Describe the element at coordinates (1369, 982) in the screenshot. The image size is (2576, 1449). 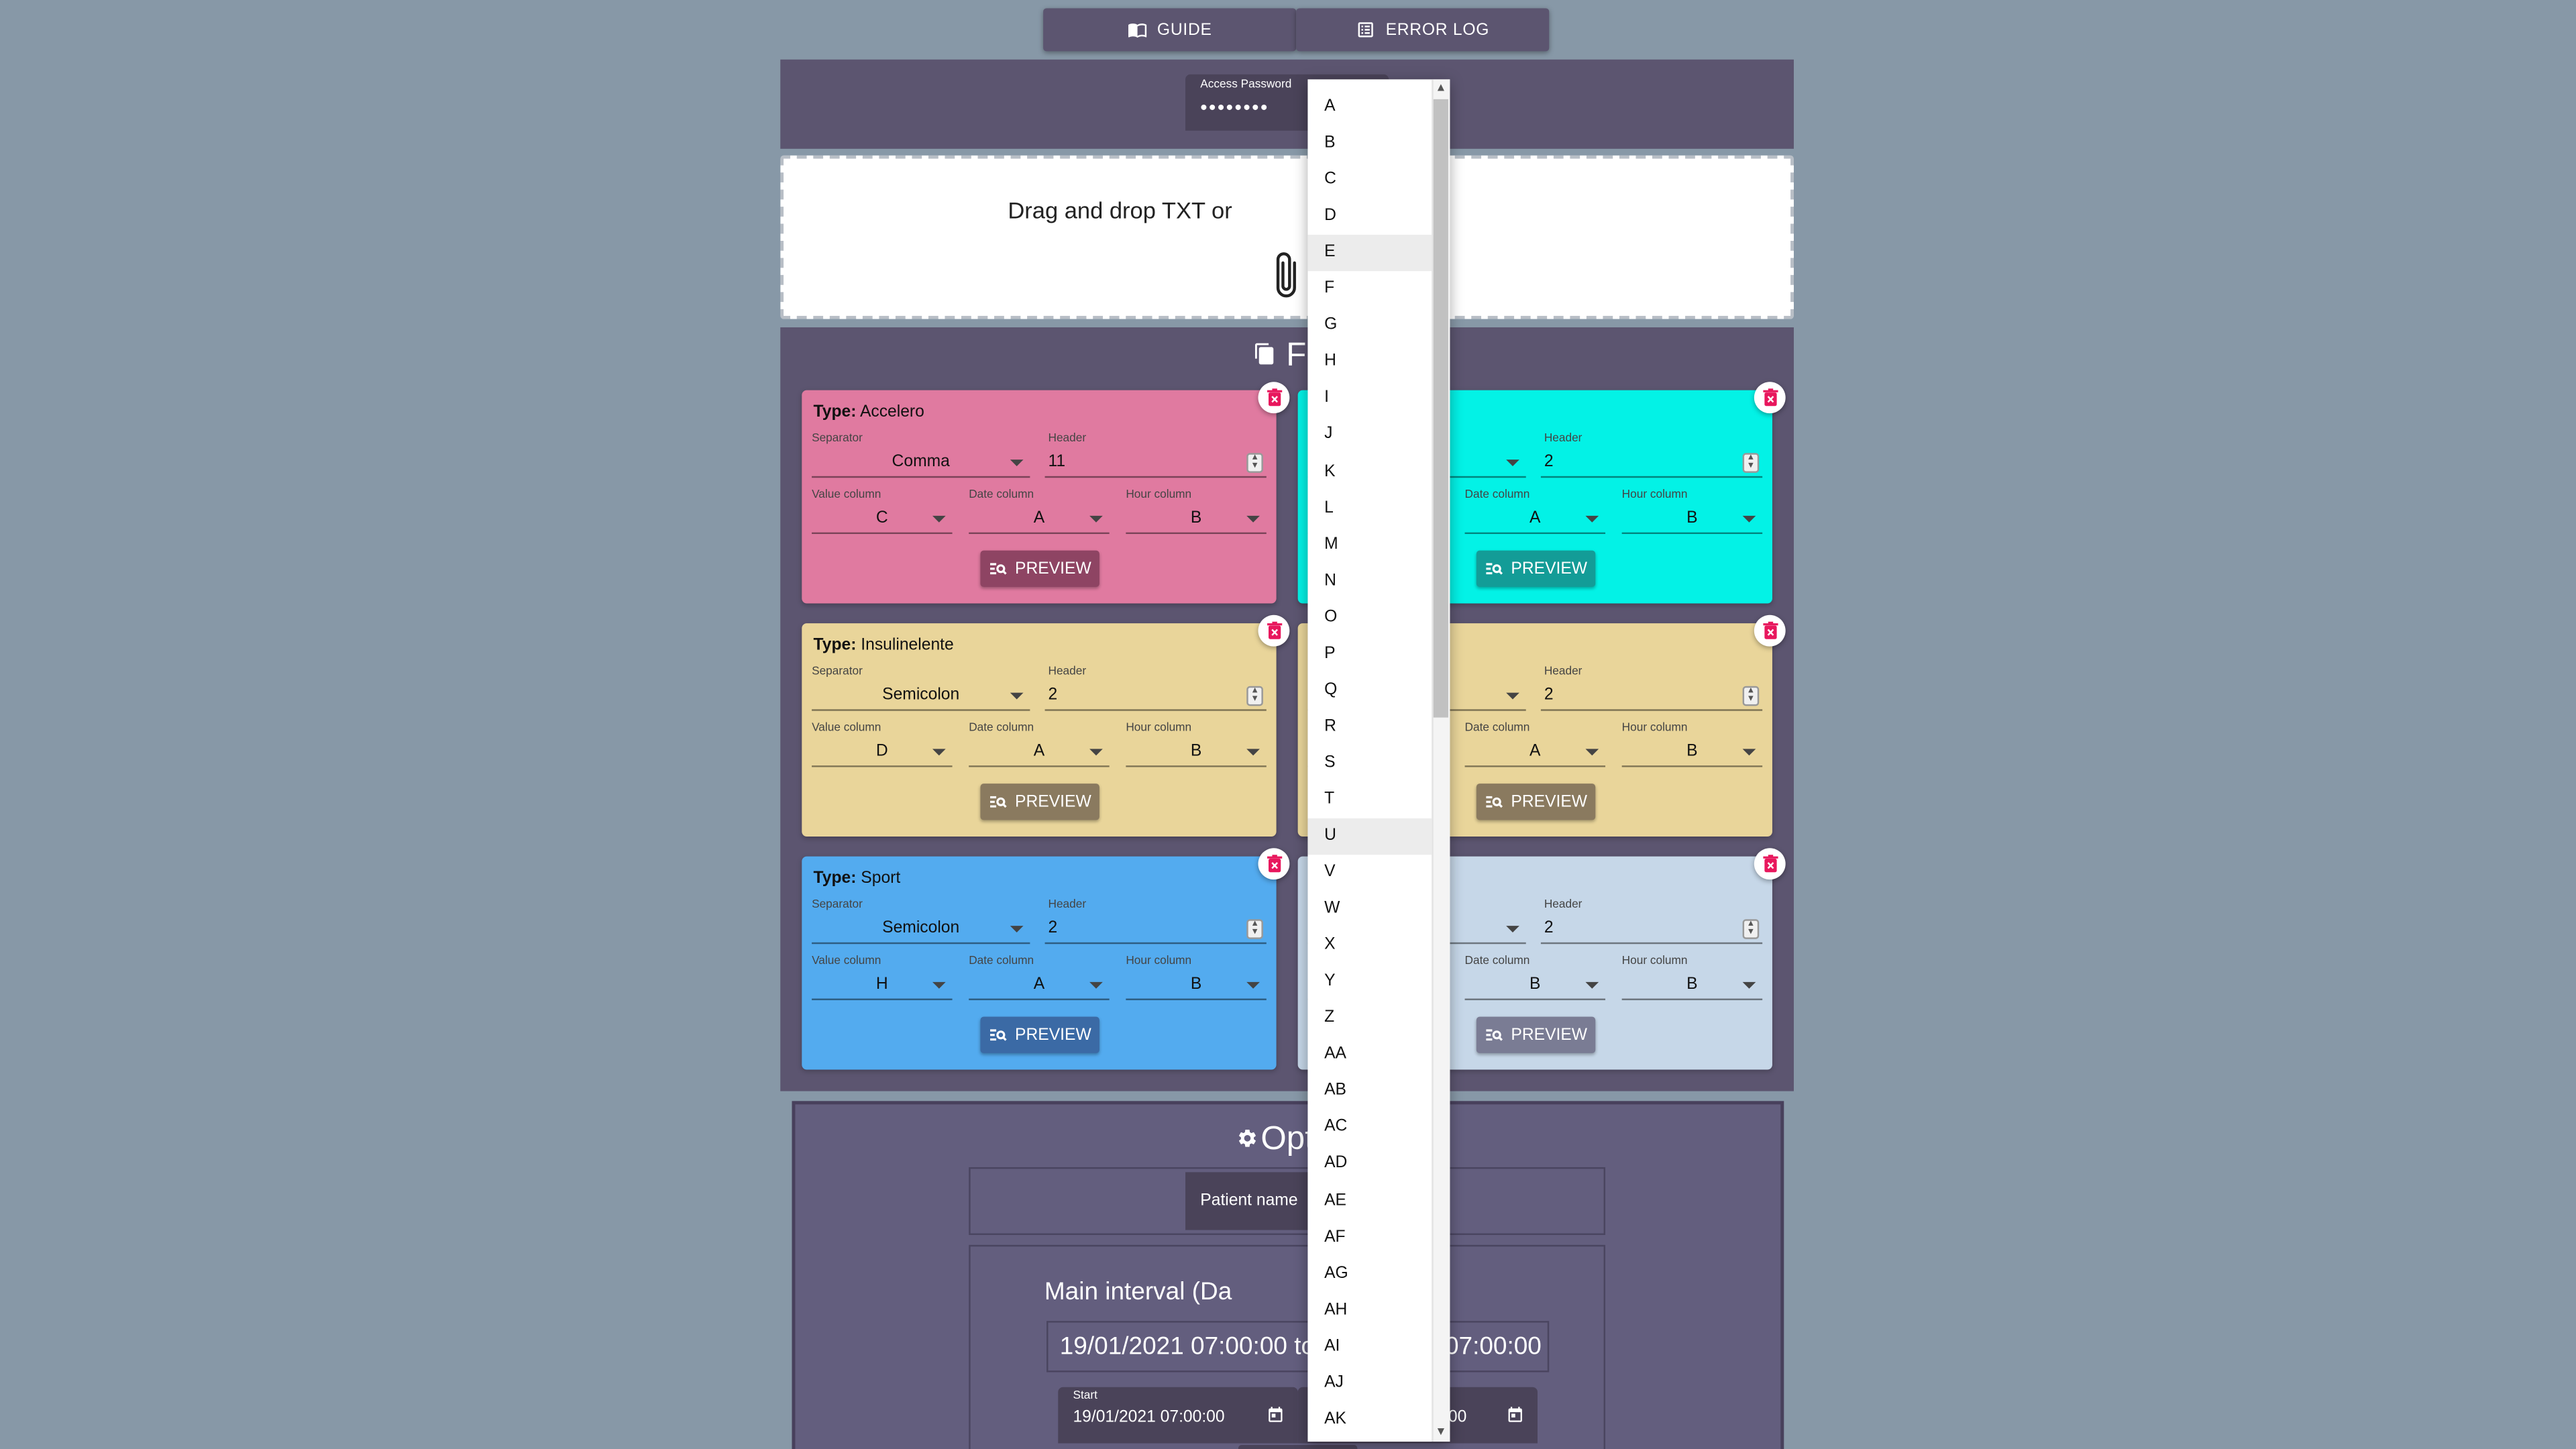
I see `dropdown-option: Y` at that location.